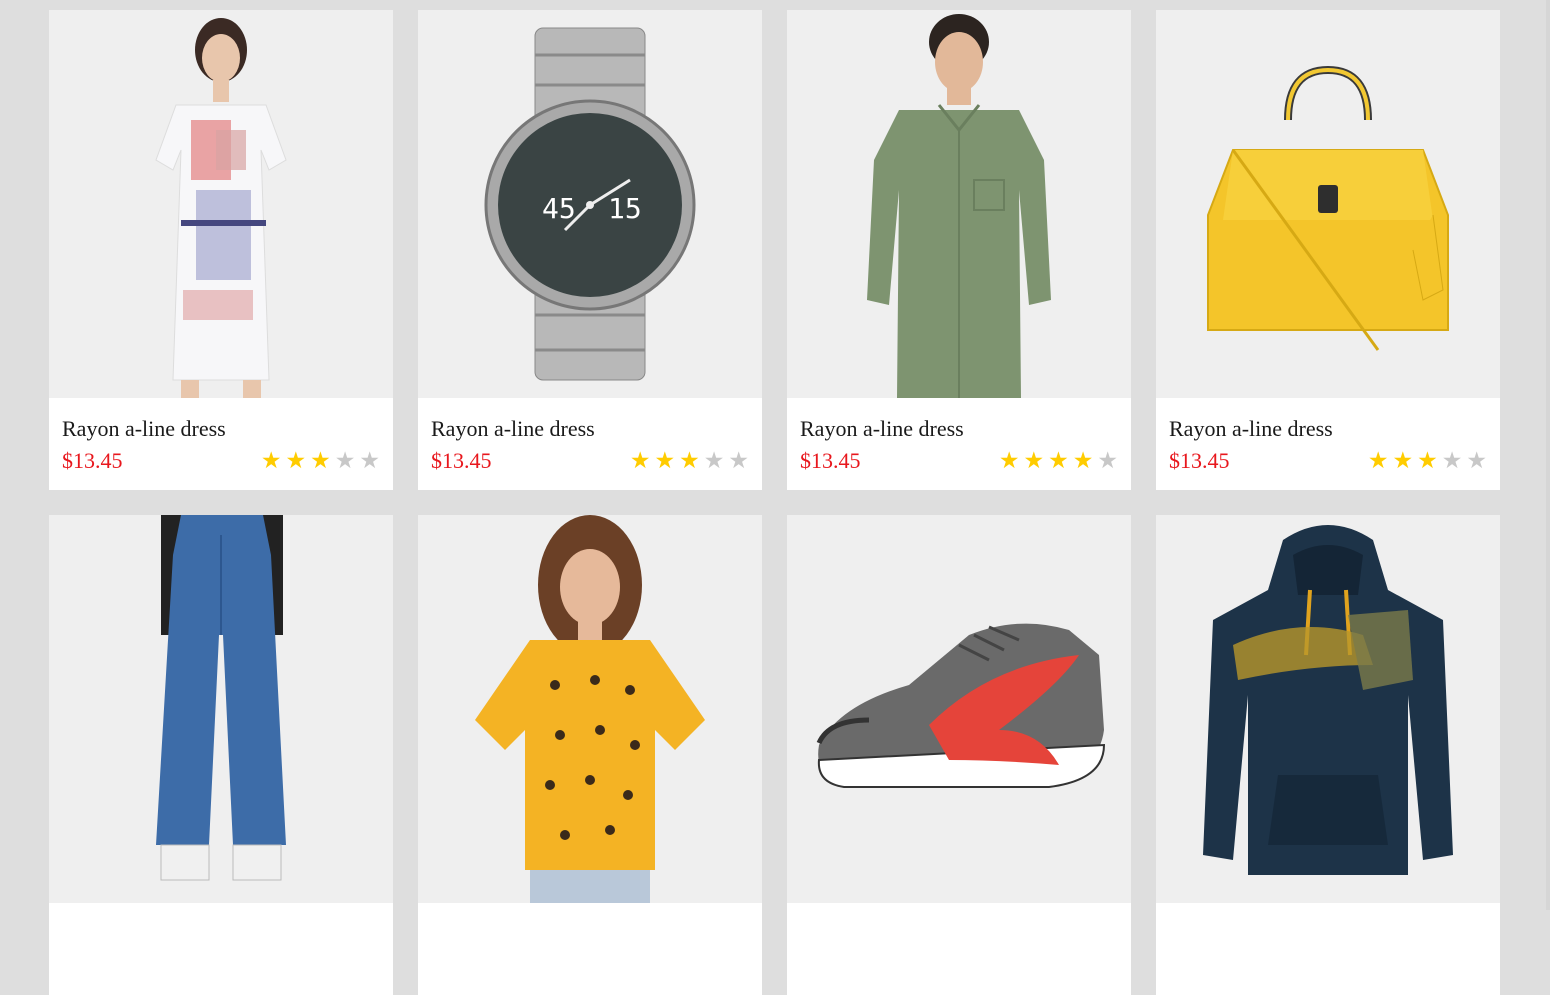  Describe the element at coordinates (221, 709) in the screenshot. I see `product-image-jeans` at that location.